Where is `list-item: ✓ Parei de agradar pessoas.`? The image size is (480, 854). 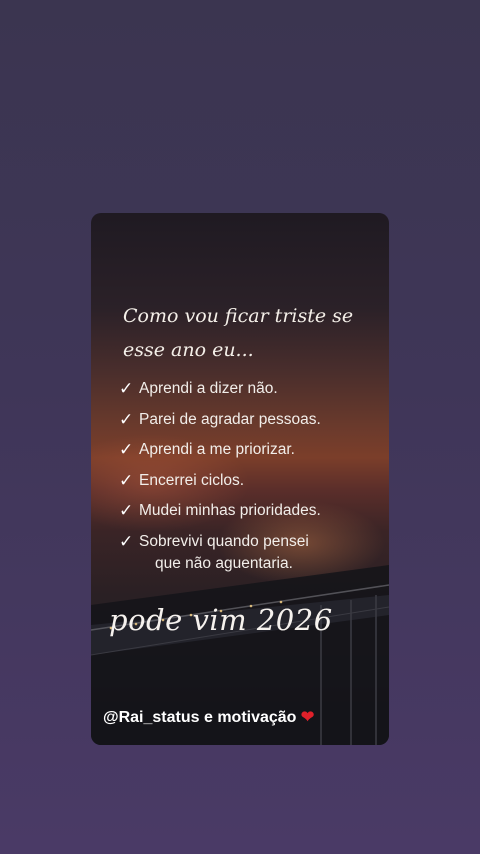 list-item: ✓ Parei de agradar pessoas. is located at coordinates (249, 424).